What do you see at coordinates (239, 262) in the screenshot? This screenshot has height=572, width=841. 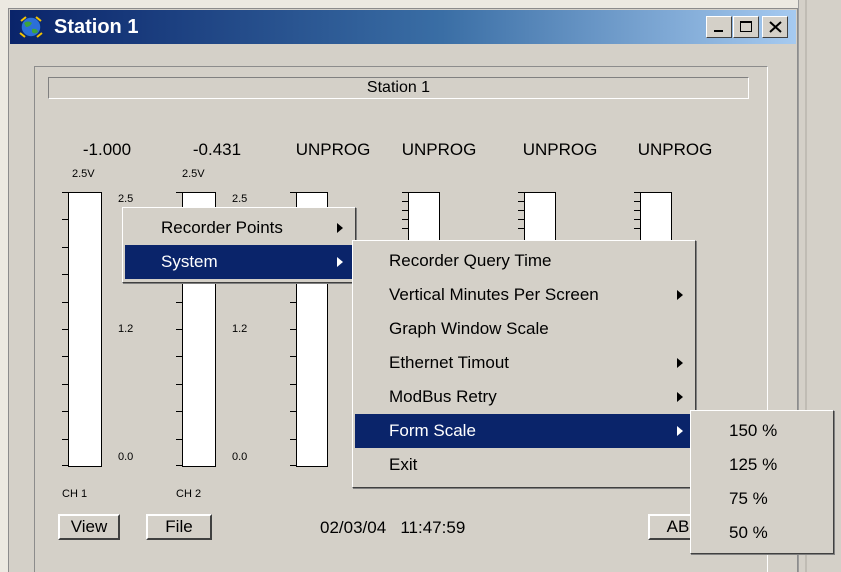 I see `menu-item-system: System` at bounding box center [239, 262].